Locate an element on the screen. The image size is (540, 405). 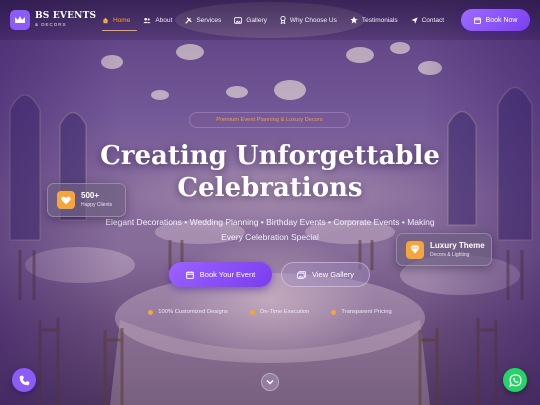
luxury-subtitle: Decors & Lighting is located at coordinates (450, 254).